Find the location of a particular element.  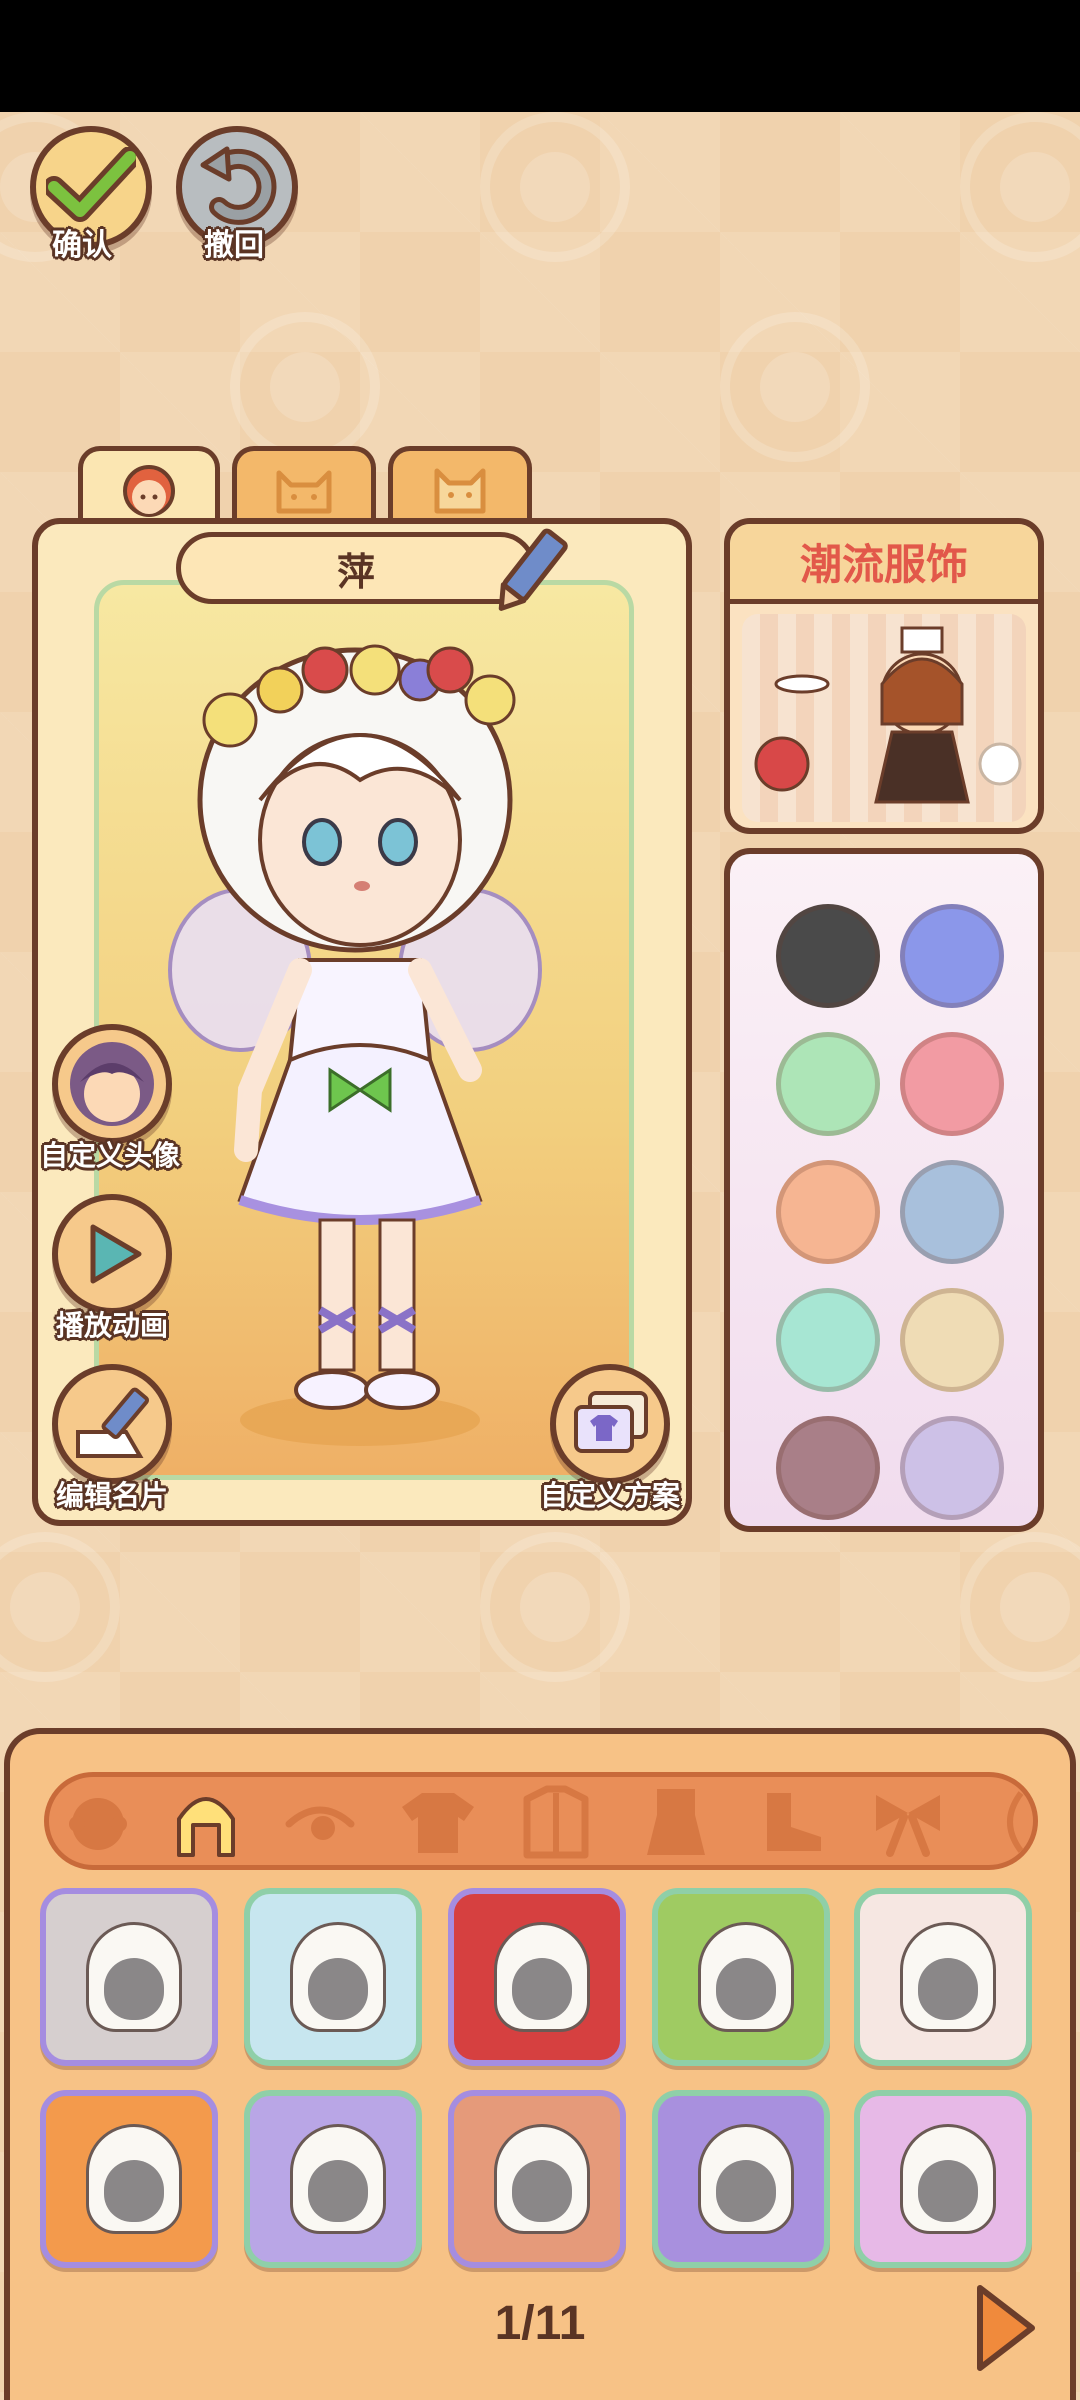

custom-outfit-button is located at coordinates (610, 1424).